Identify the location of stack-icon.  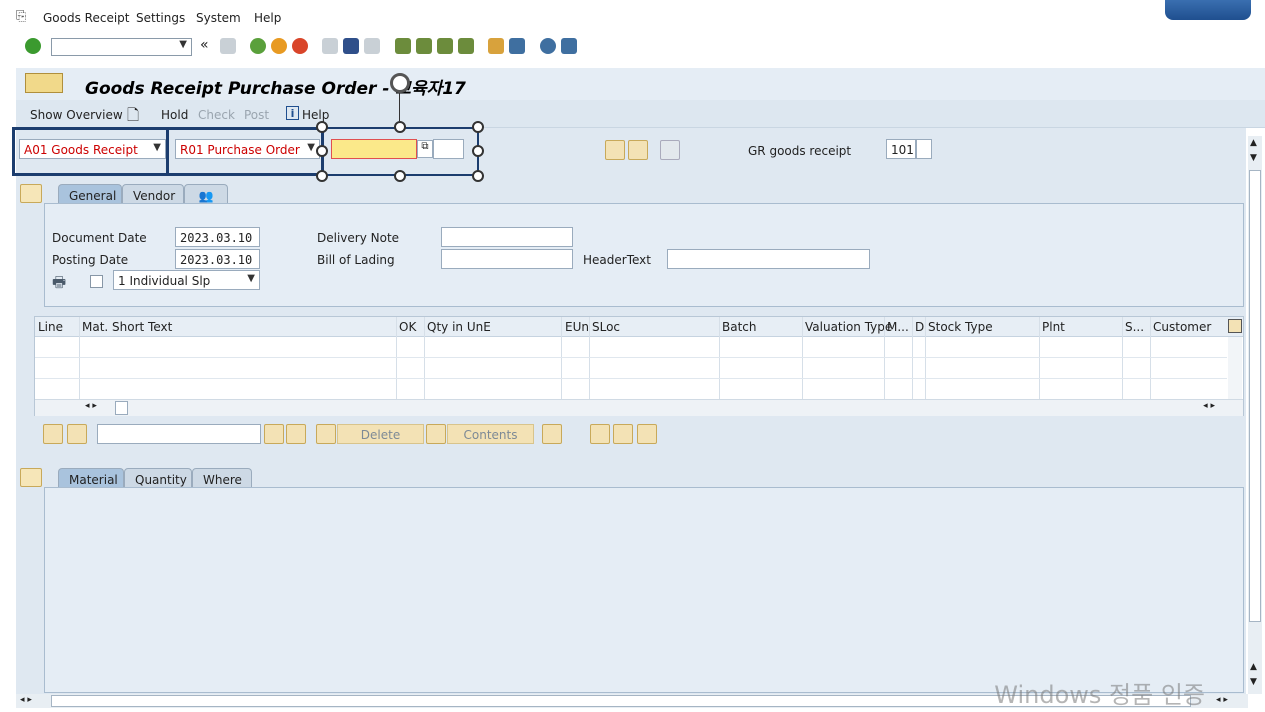
(600, 434).